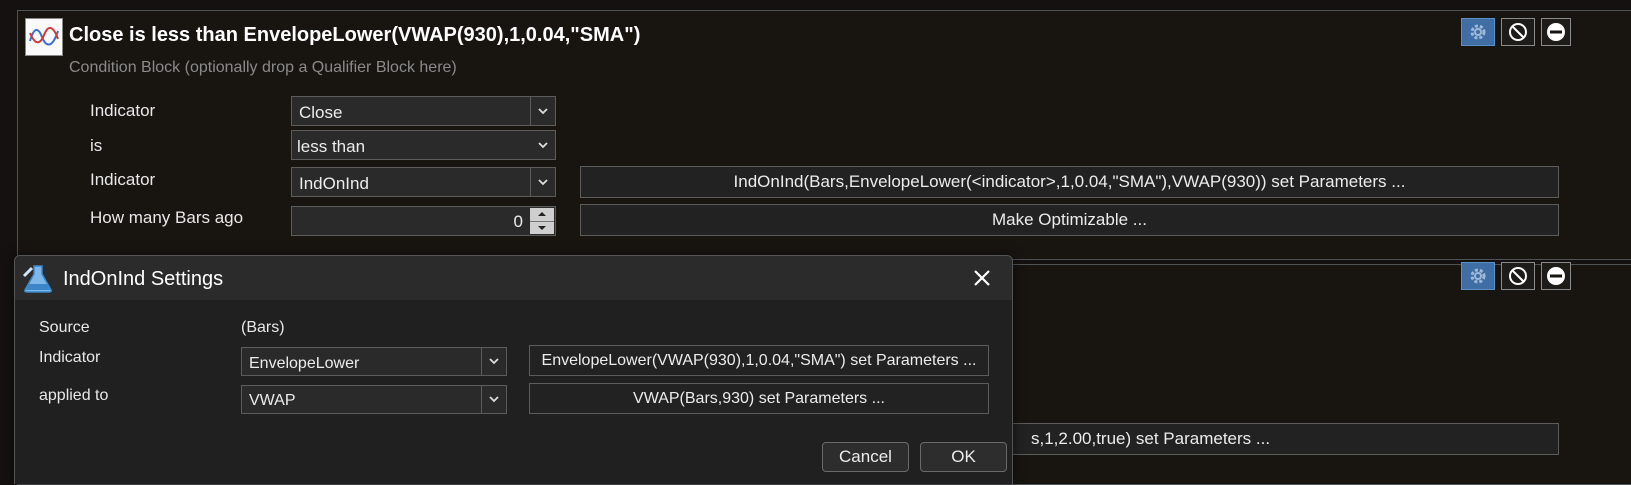 The image size is (1631, 485). Describe the element at coordinates (513, 278) in the screenshot. I see `dialog-titlebar: IndOnInd Settings` at that location.